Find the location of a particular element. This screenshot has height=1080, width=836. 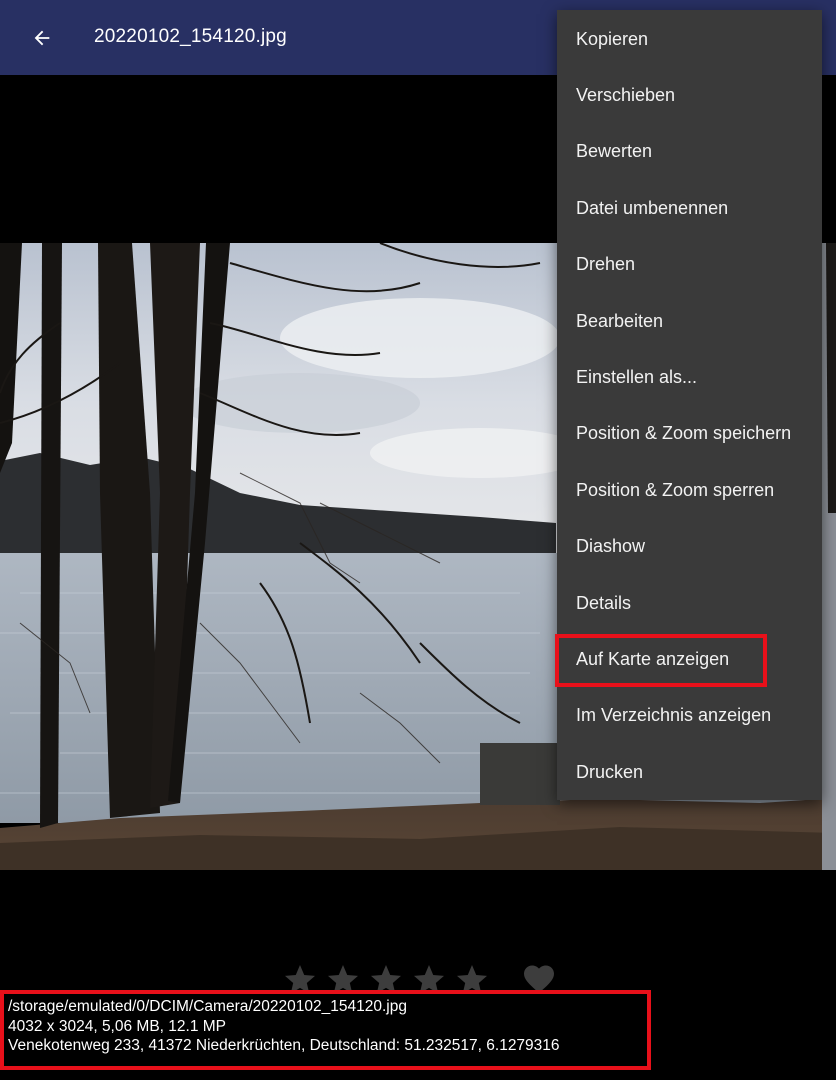

menu-item-bewerten: Bewerten is located at coordinates (689, 152).